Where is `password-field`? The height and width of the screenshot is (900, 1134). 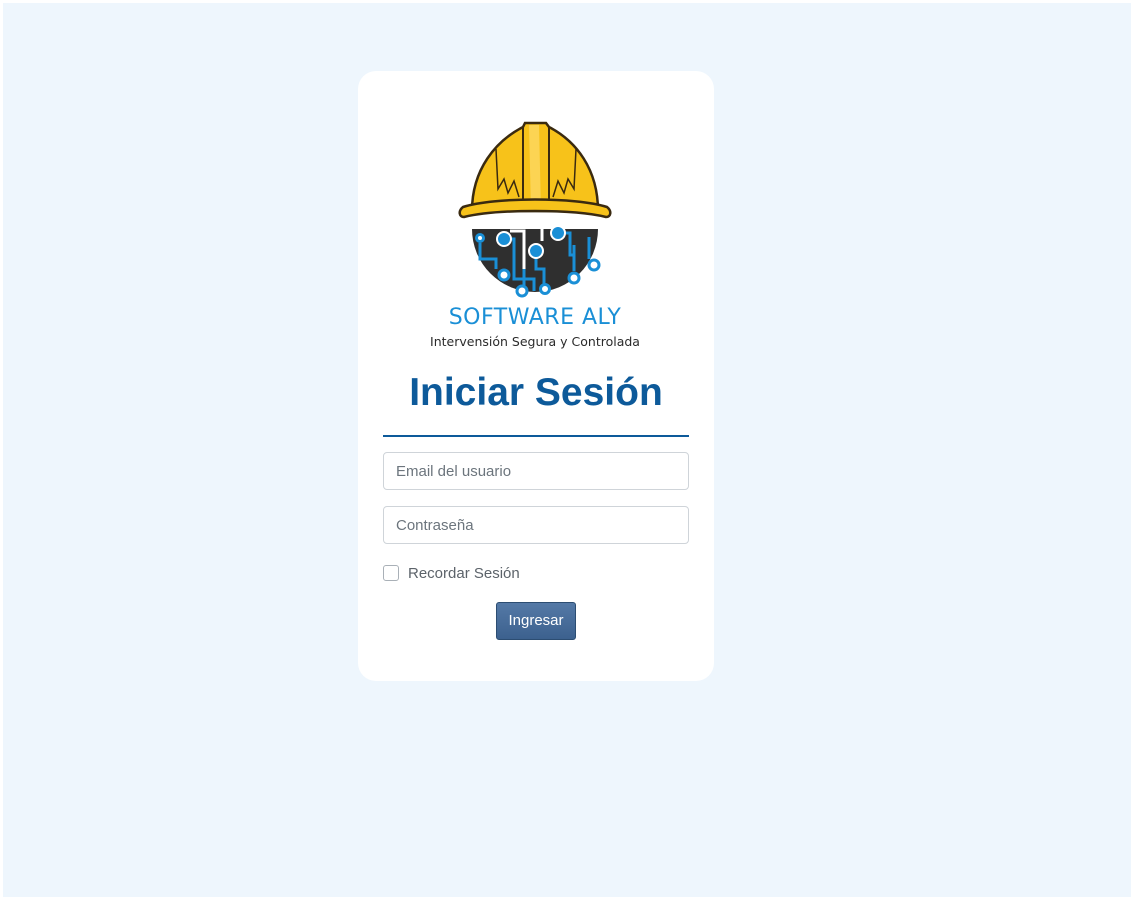
password-field is located at coordinates (536, 525).